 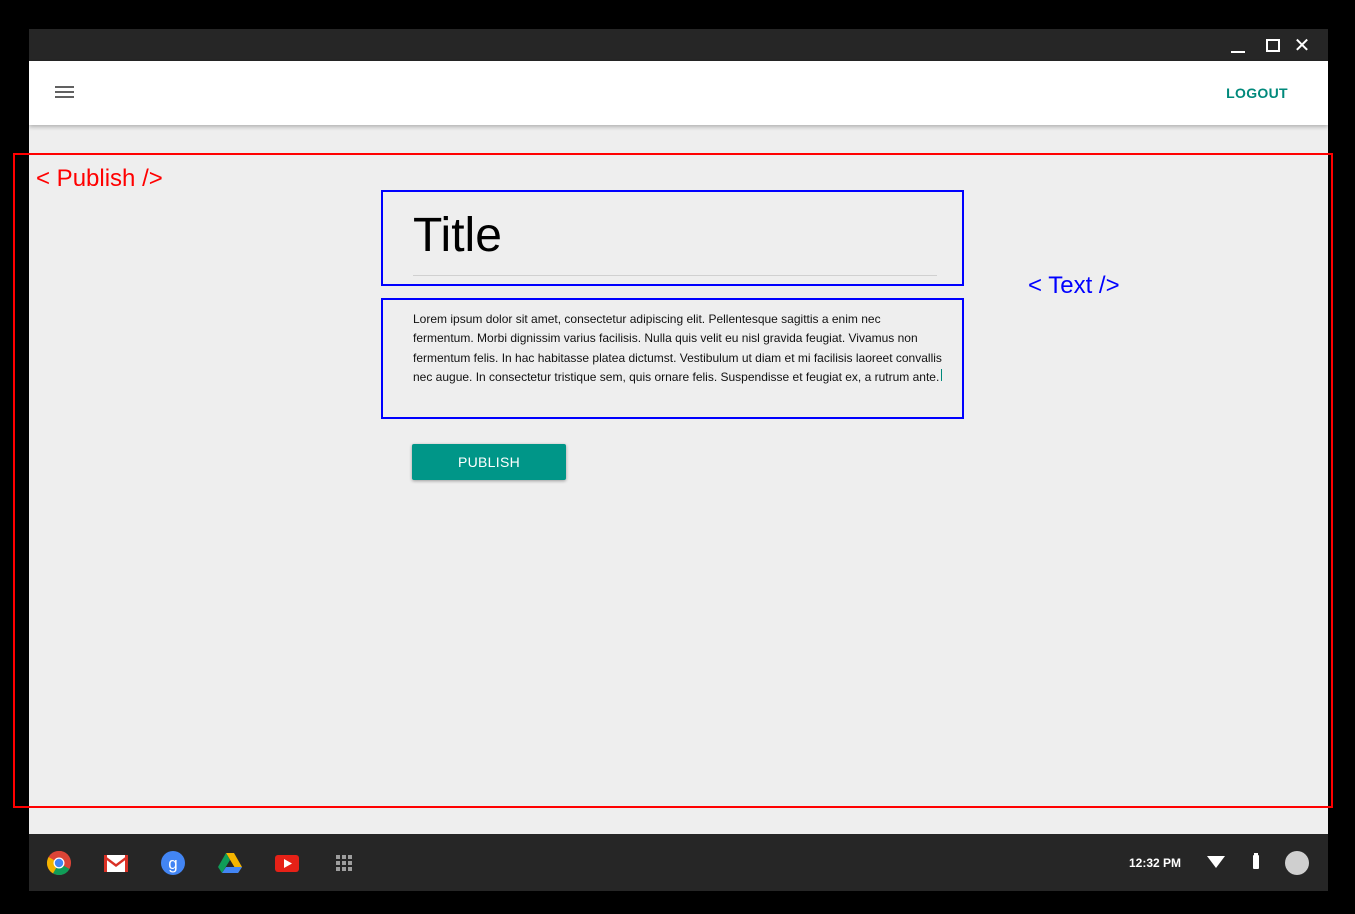 I want to click on logout-button: LOGOUT, so click(x=1257, y=95).